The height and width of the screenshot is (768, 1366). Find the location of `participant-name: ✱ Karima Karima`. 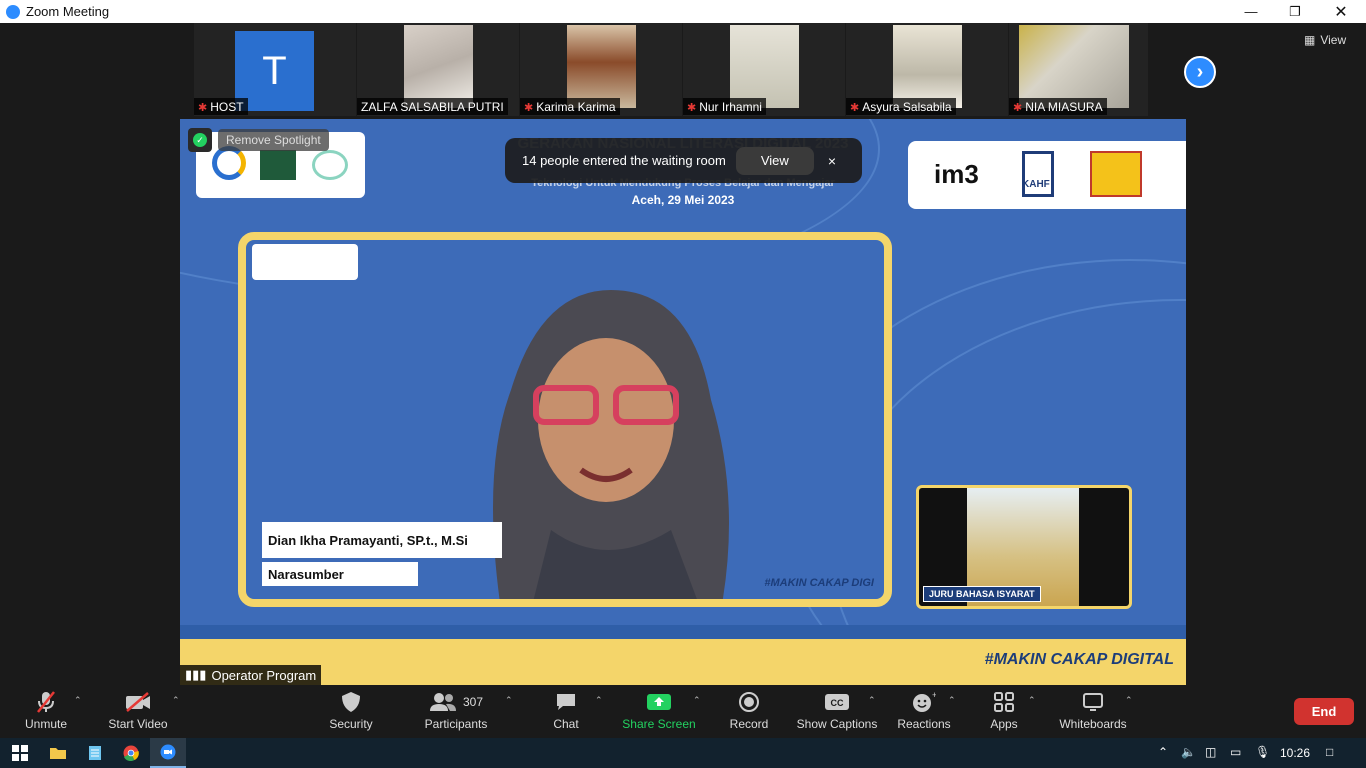

participant-name: ✱ Karima Karima is located at coordinates (570, 106).